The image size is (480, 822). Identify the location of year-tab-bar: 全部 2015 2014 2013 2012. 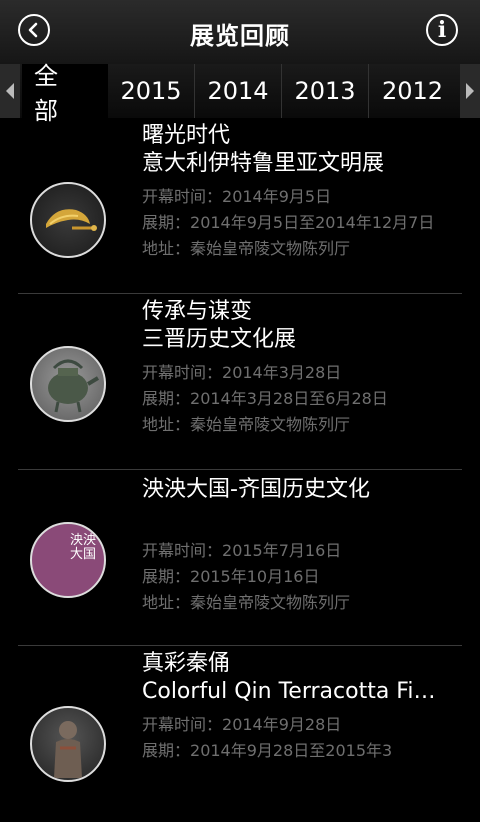
(240, 93).